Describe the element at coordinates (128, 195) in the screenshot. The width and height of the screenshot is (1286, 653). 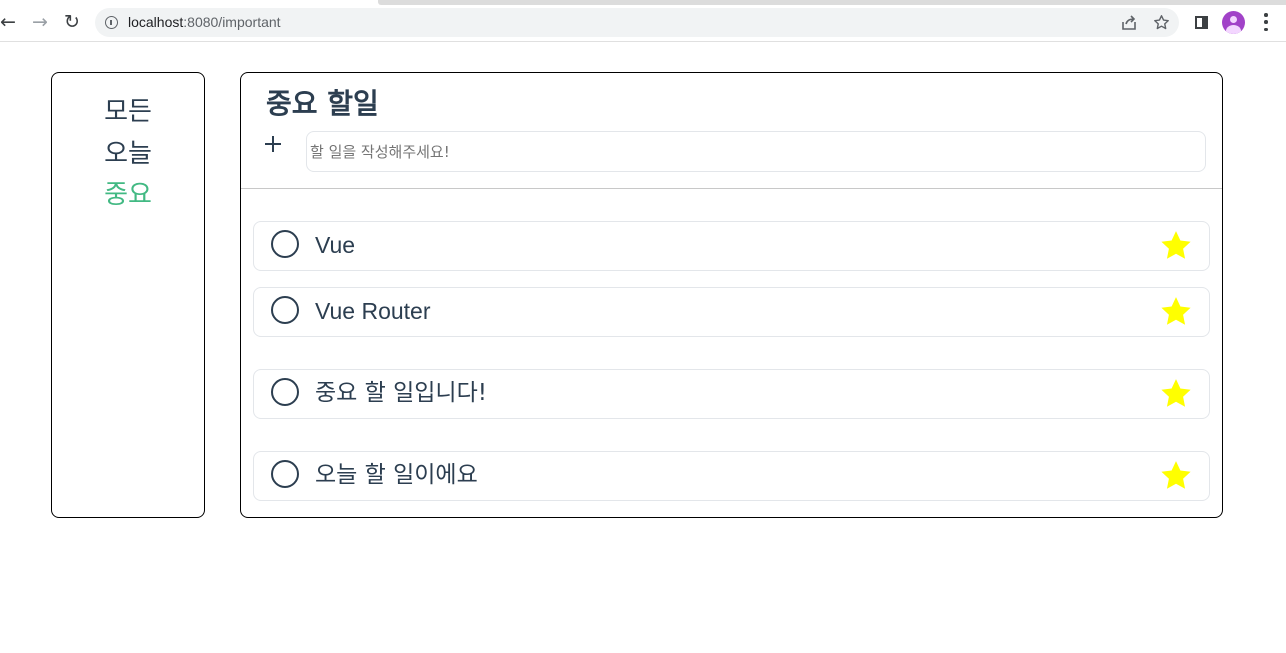
I see `sidebar-item-important: 중요` at that location.